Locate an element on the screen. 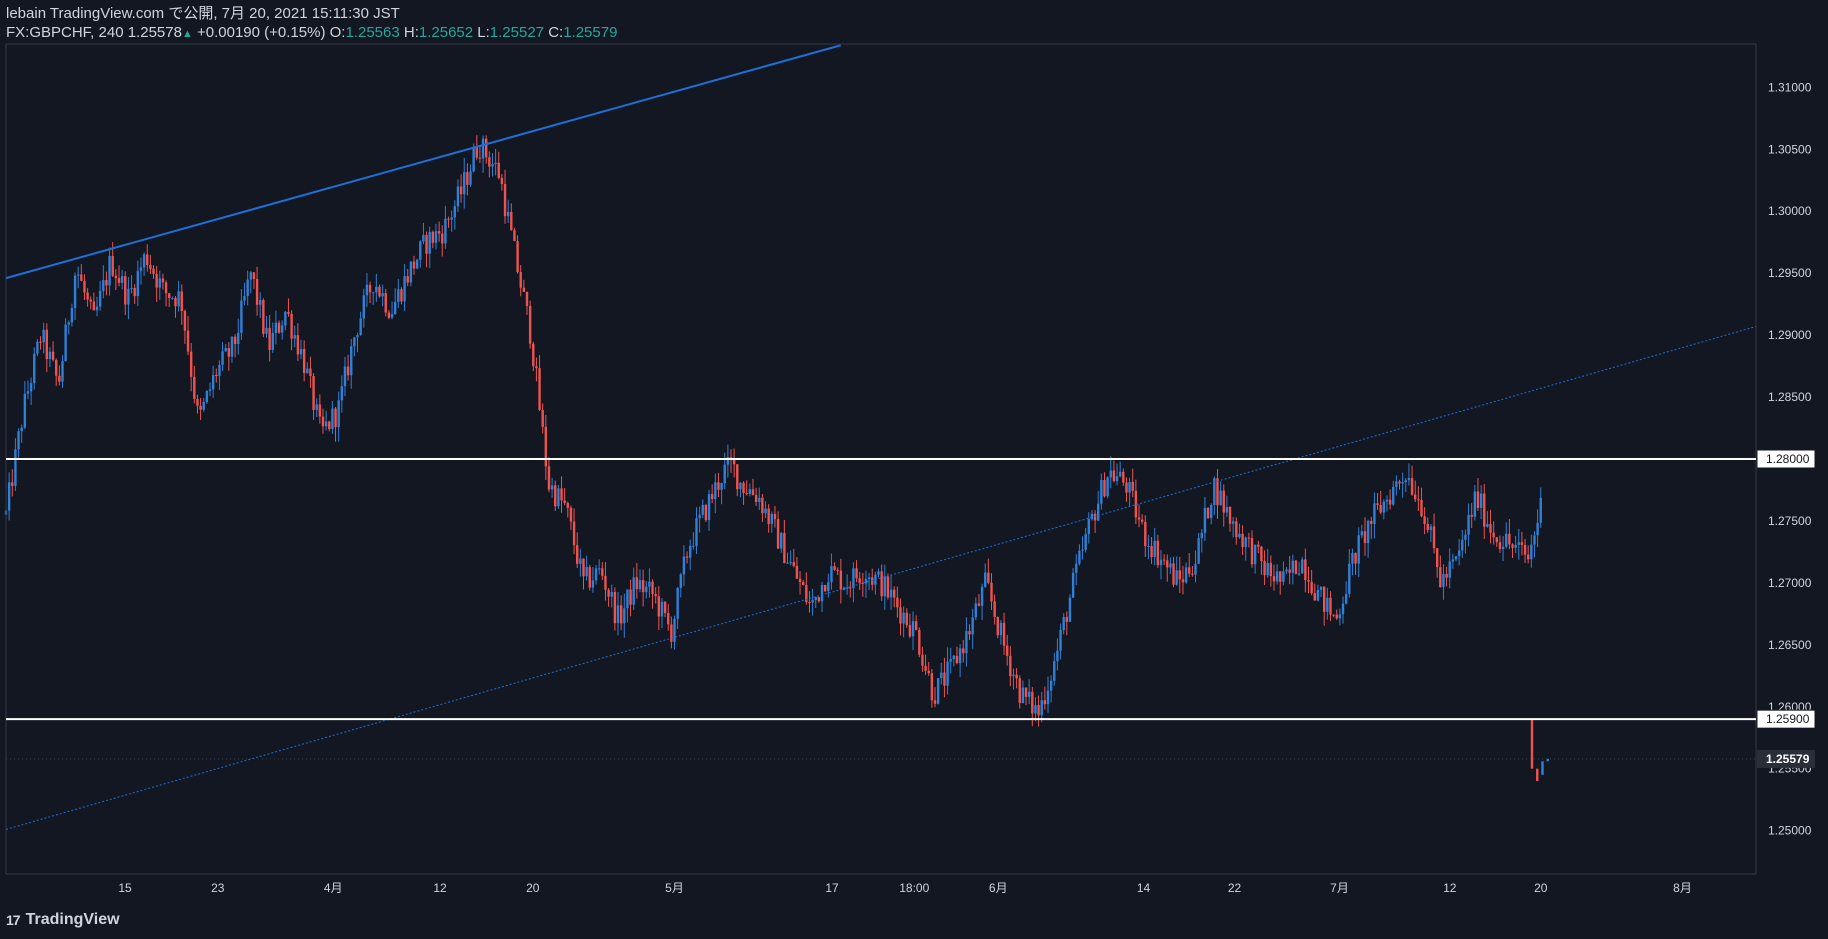 Image resolution: width=1828 pixels, height=939 pixels. high-value: 1.25652 is located at coordinates (446, 32).